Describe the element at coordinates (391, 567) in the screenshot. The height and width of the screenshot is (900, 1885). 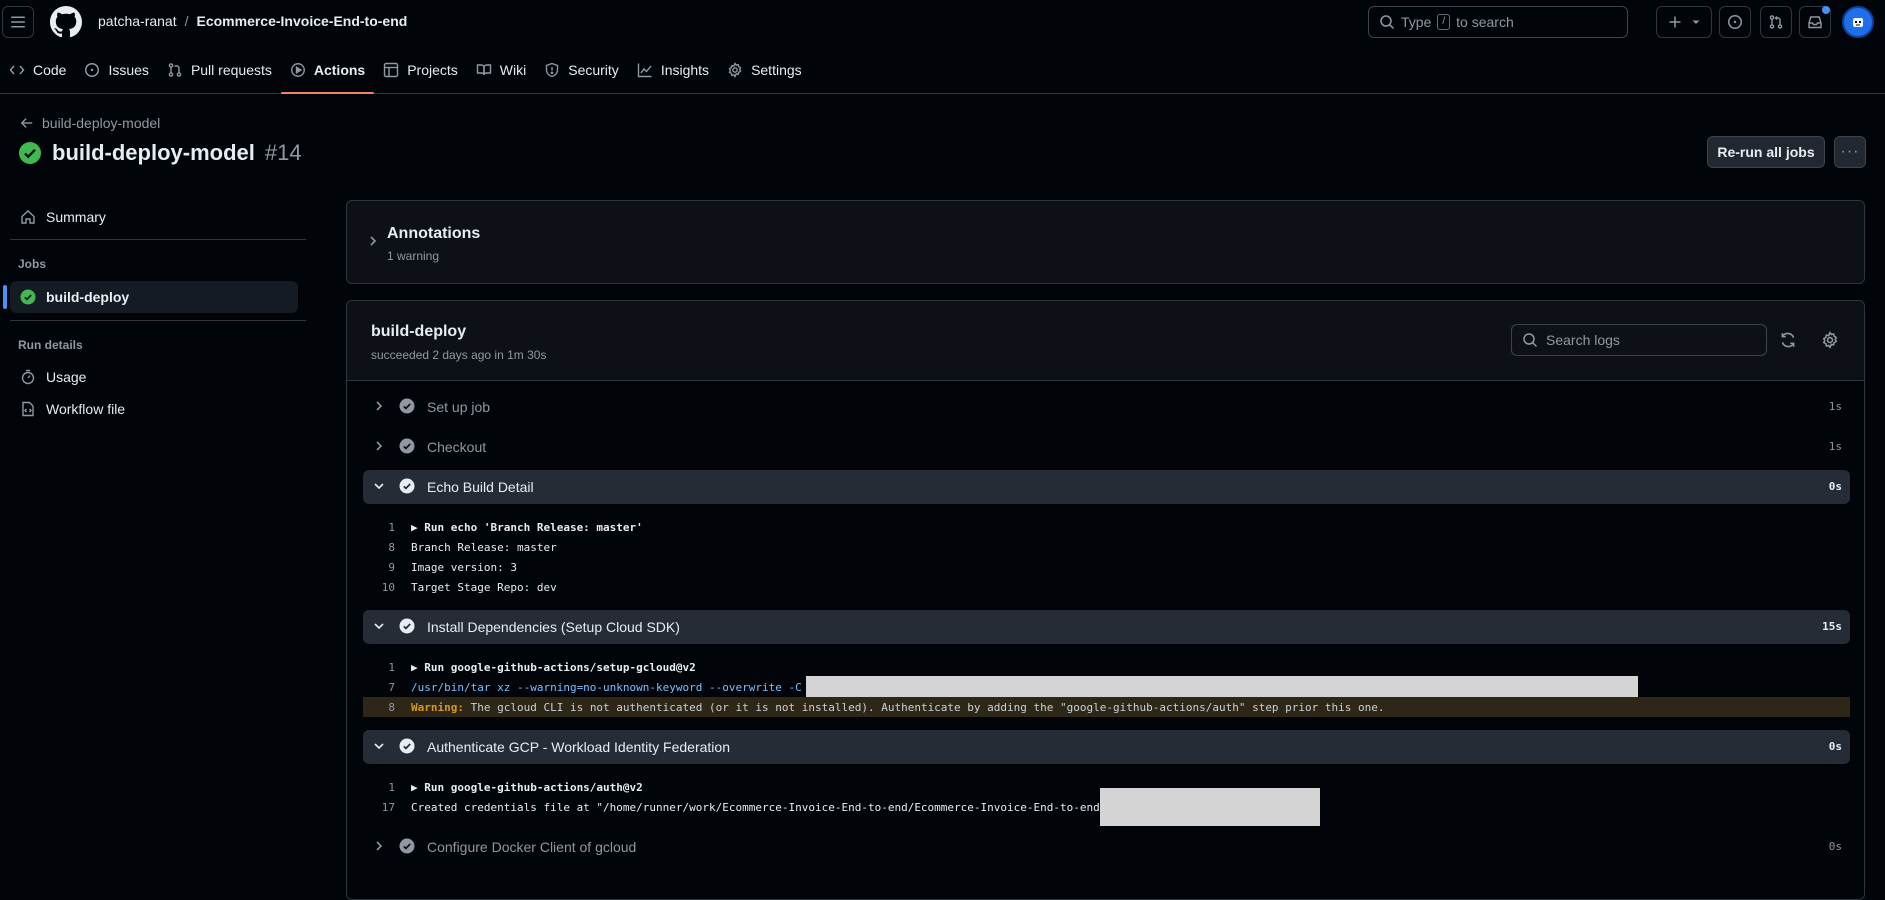
I see `line-number: 9` at that location.